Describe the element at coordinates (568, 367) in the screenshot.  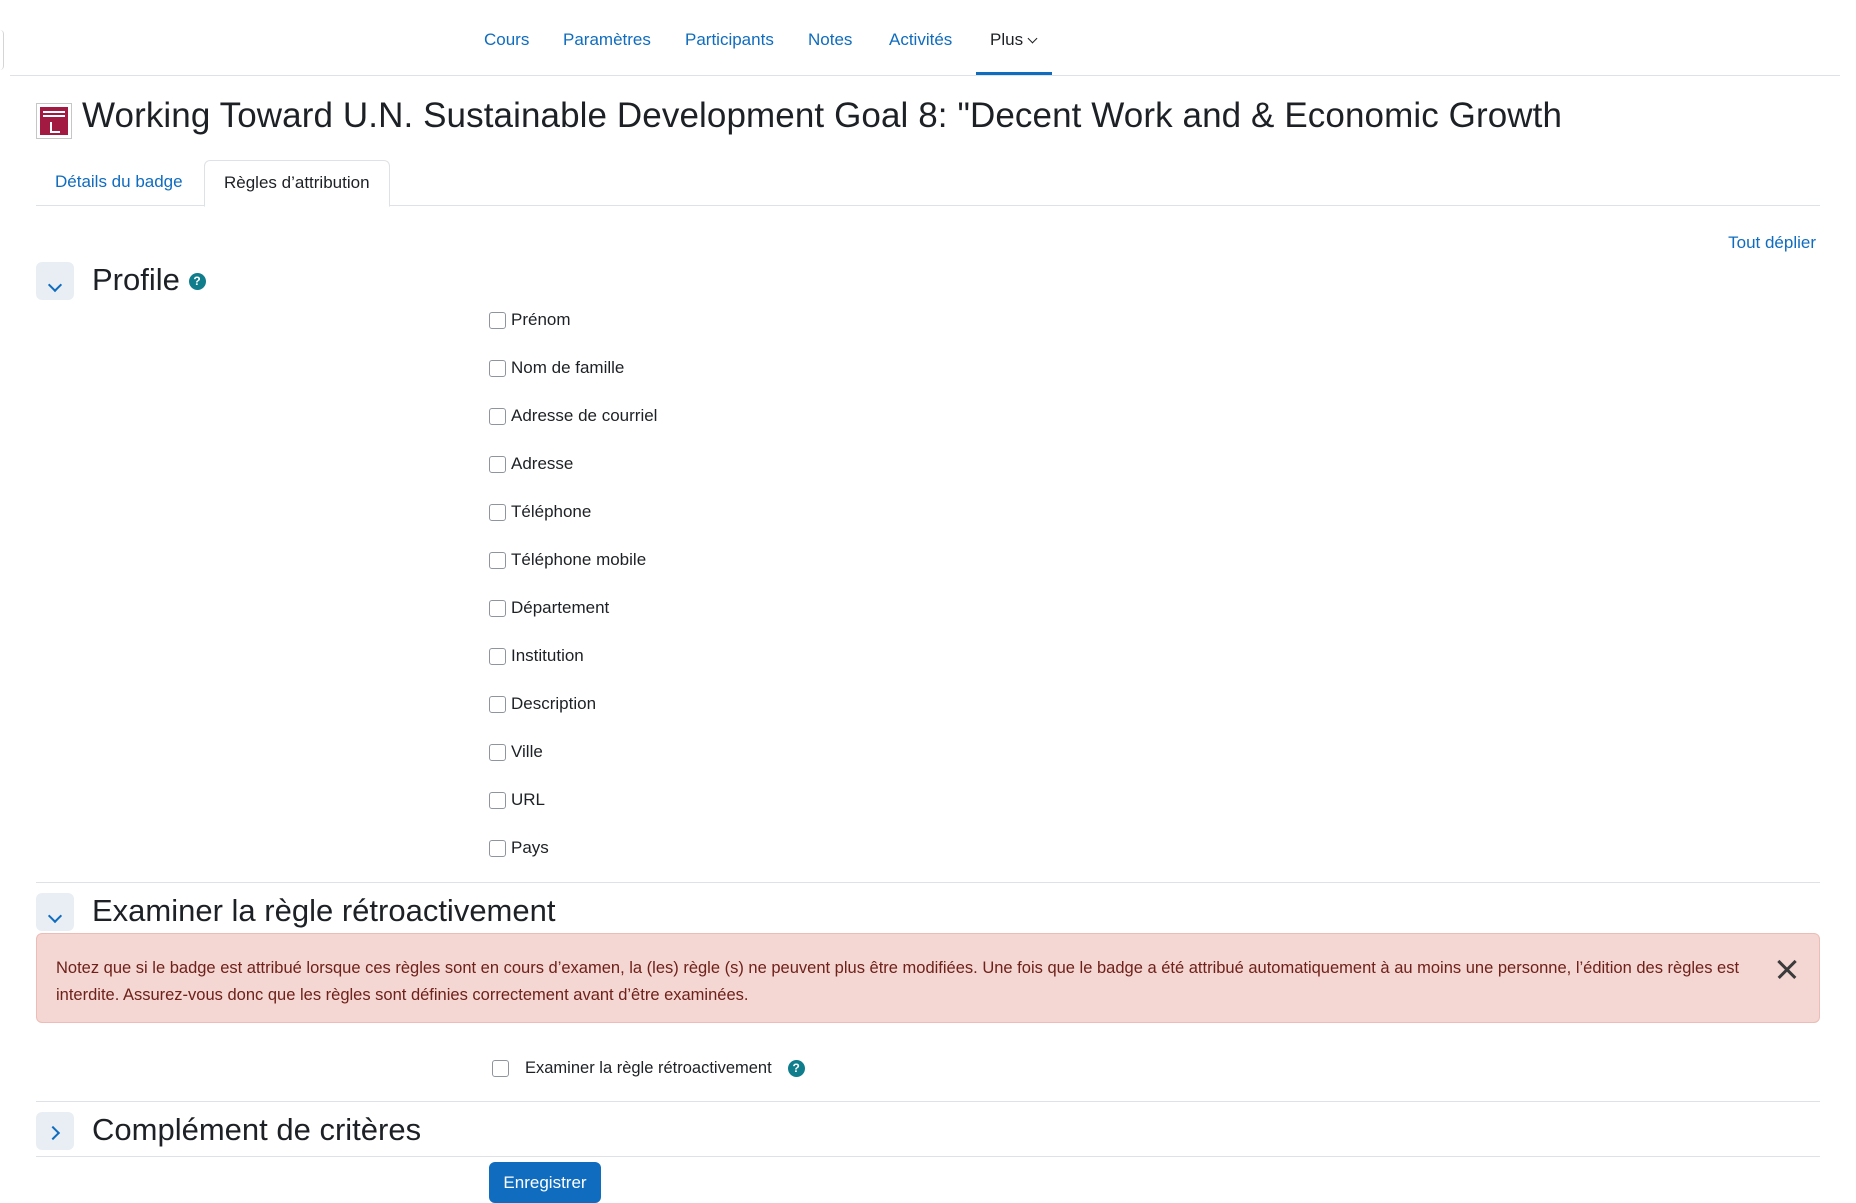
I see `profile-field-label: Nom de famille` at that location.